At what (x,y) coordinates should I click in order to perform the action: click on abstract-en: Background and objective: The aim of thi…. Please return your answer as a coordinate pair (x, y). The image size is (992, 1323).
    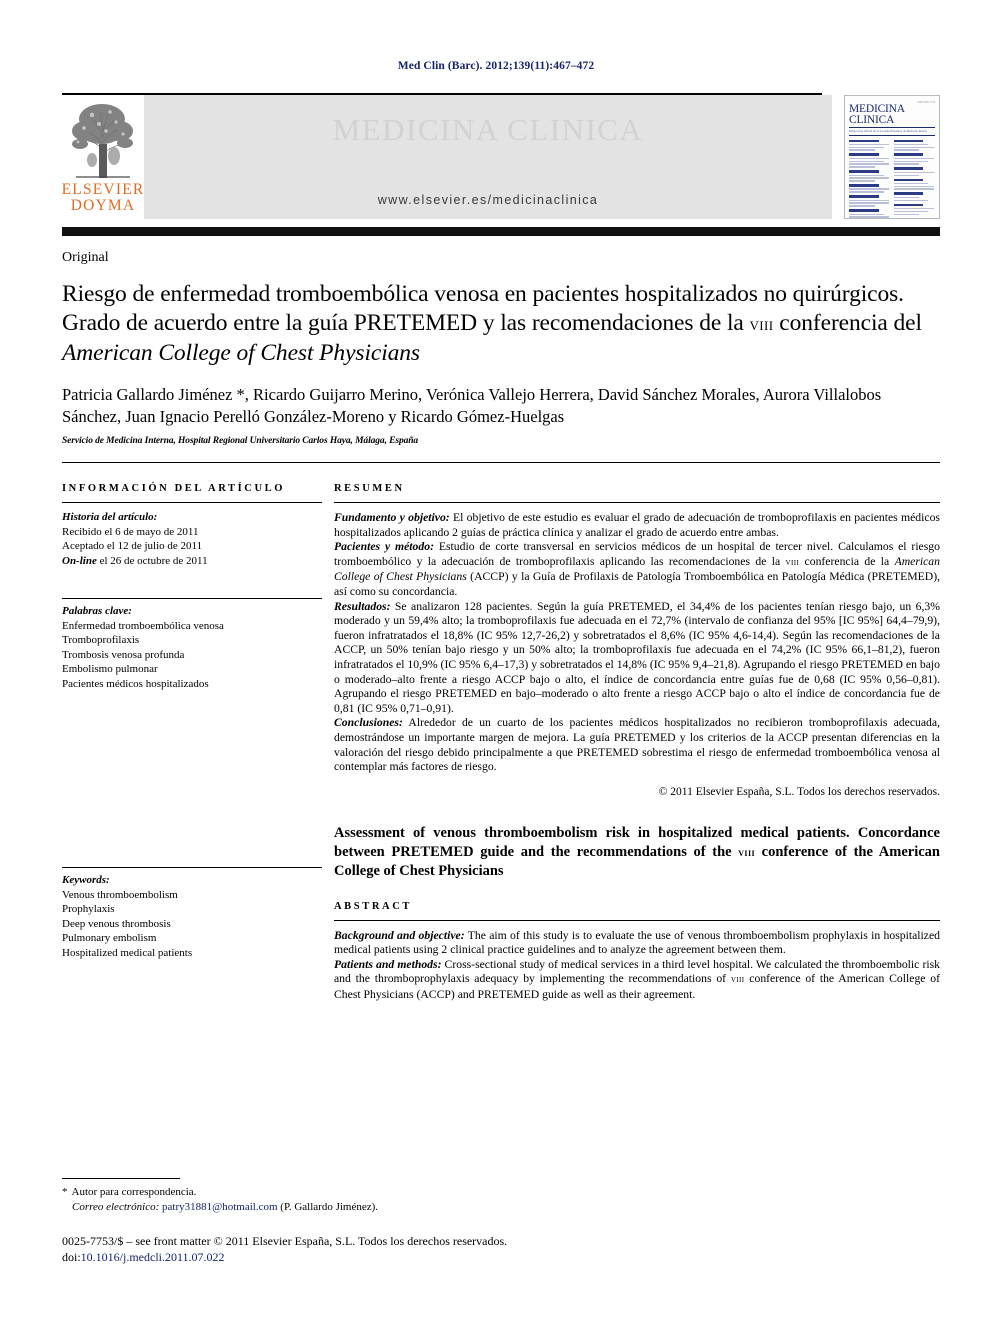
    Looking at the image, I should click on (637, 966).